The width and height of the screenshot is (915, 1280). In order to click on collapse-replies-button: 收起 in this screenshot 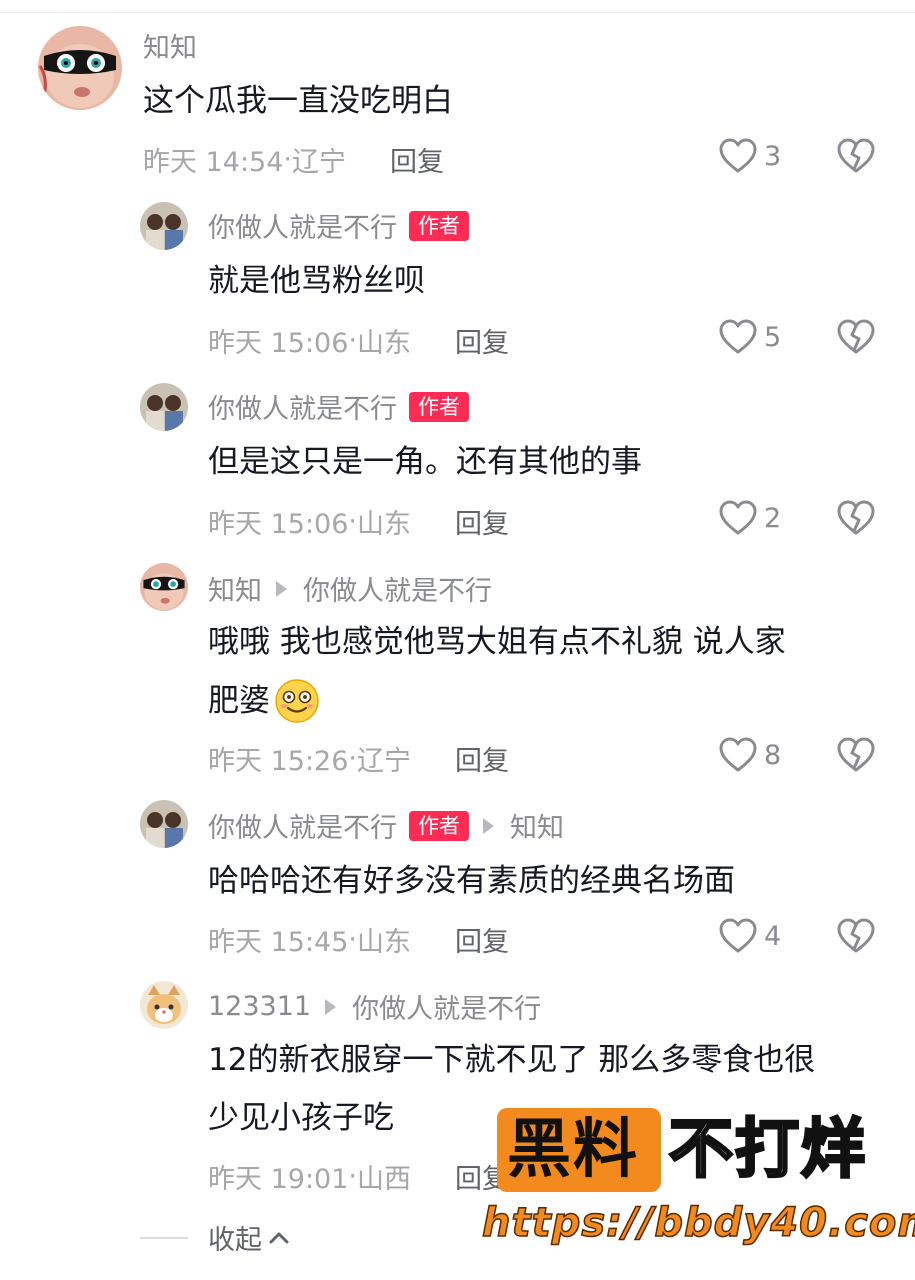, I will do `click(215, 1237)`.